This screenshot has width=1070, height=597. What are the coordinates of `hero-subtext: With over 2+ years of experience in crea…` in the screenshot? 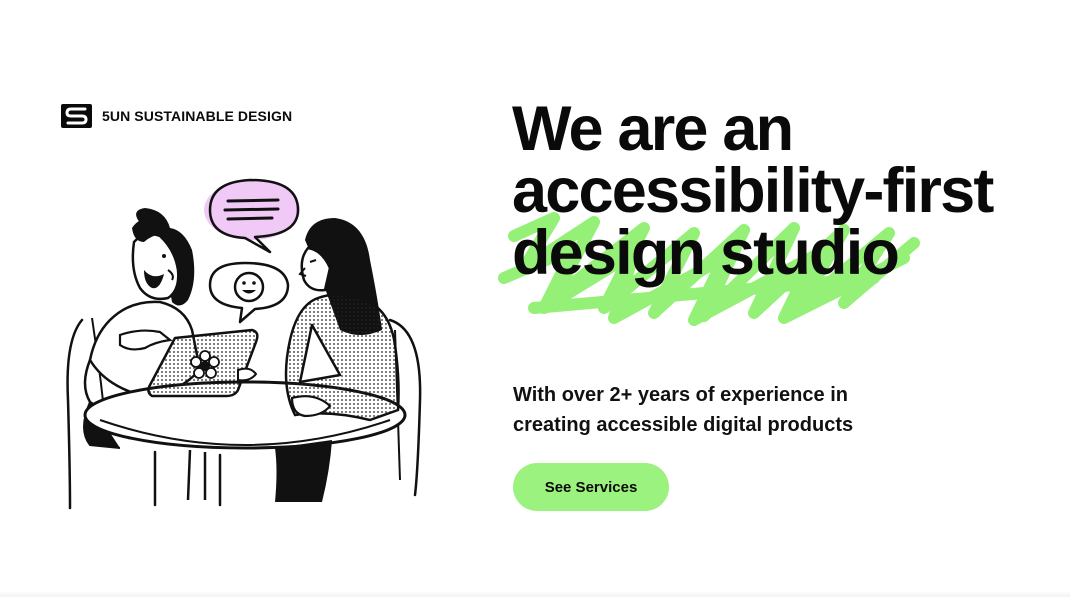 It's located at (723, 410).